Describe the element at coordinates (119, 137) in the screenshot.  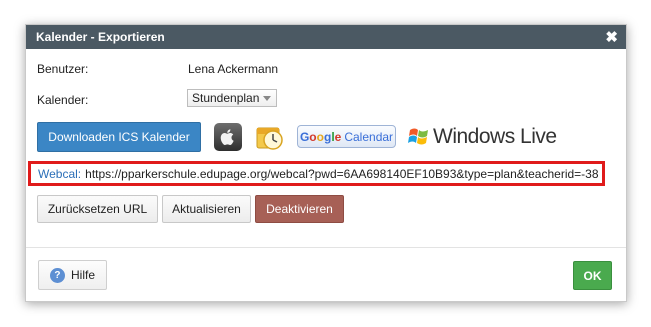
I see `download-ics-button: Downloaden ICS Kalender` at that location.